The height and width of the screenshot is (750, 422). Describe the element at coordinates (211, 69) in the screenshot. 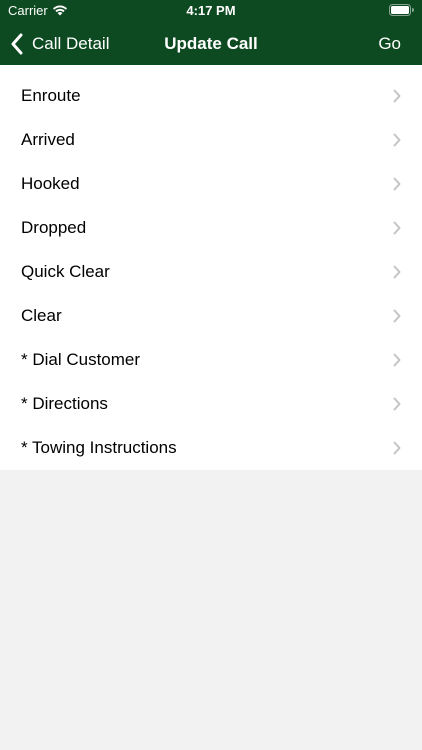

I see `list-top-padding` at that location.